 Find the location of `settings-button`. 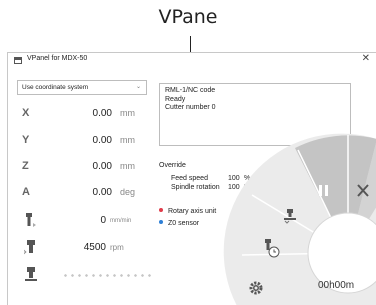

settings-button is located at coordinates (256, 288).